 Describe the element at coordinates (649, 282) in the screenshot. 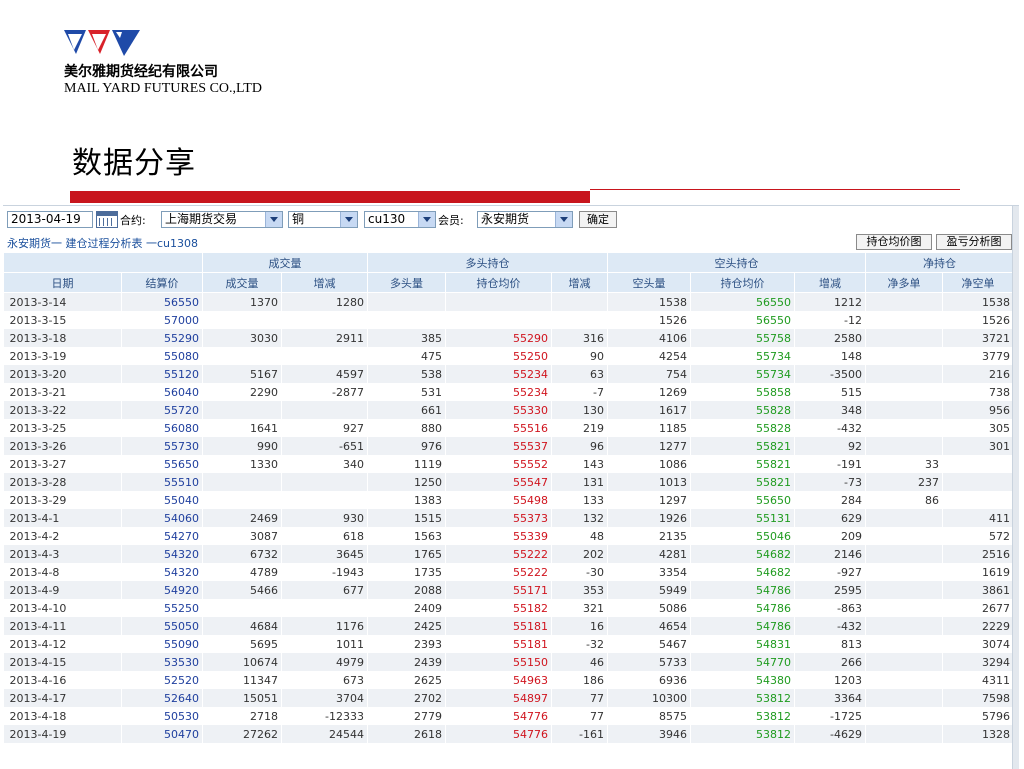

I see `column-header-short-qty: 空头量` at that location.